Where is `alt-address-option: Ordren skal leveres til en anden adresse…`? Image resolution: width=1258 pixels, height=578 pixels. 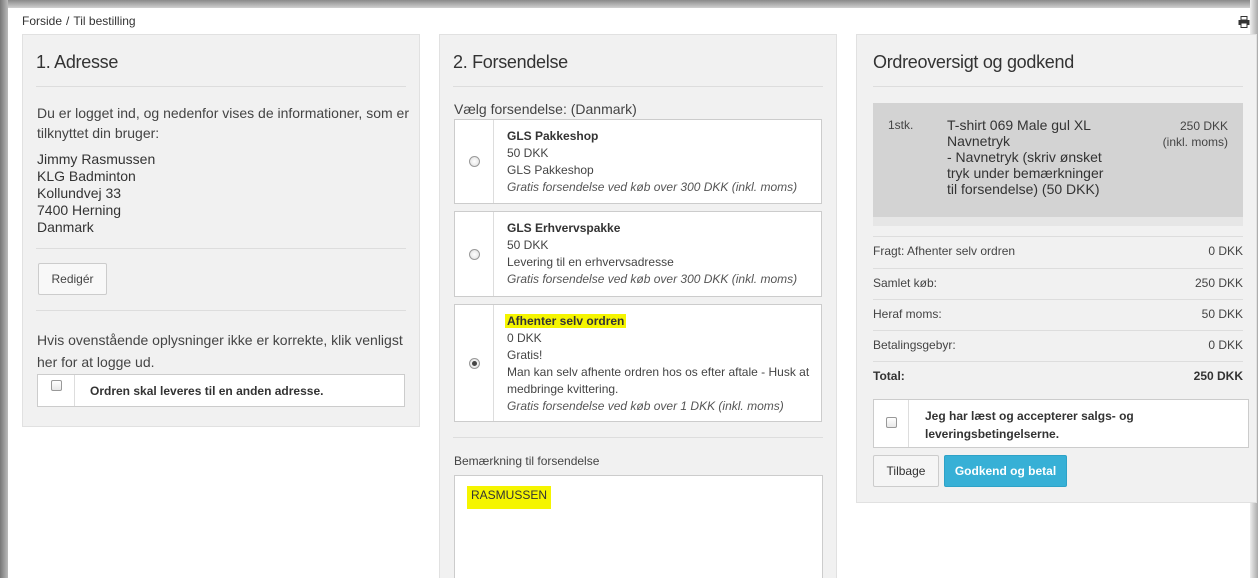
alt-address-option: Ordren skal leveres til en anden adresse… is located at coordinates (221, 390).